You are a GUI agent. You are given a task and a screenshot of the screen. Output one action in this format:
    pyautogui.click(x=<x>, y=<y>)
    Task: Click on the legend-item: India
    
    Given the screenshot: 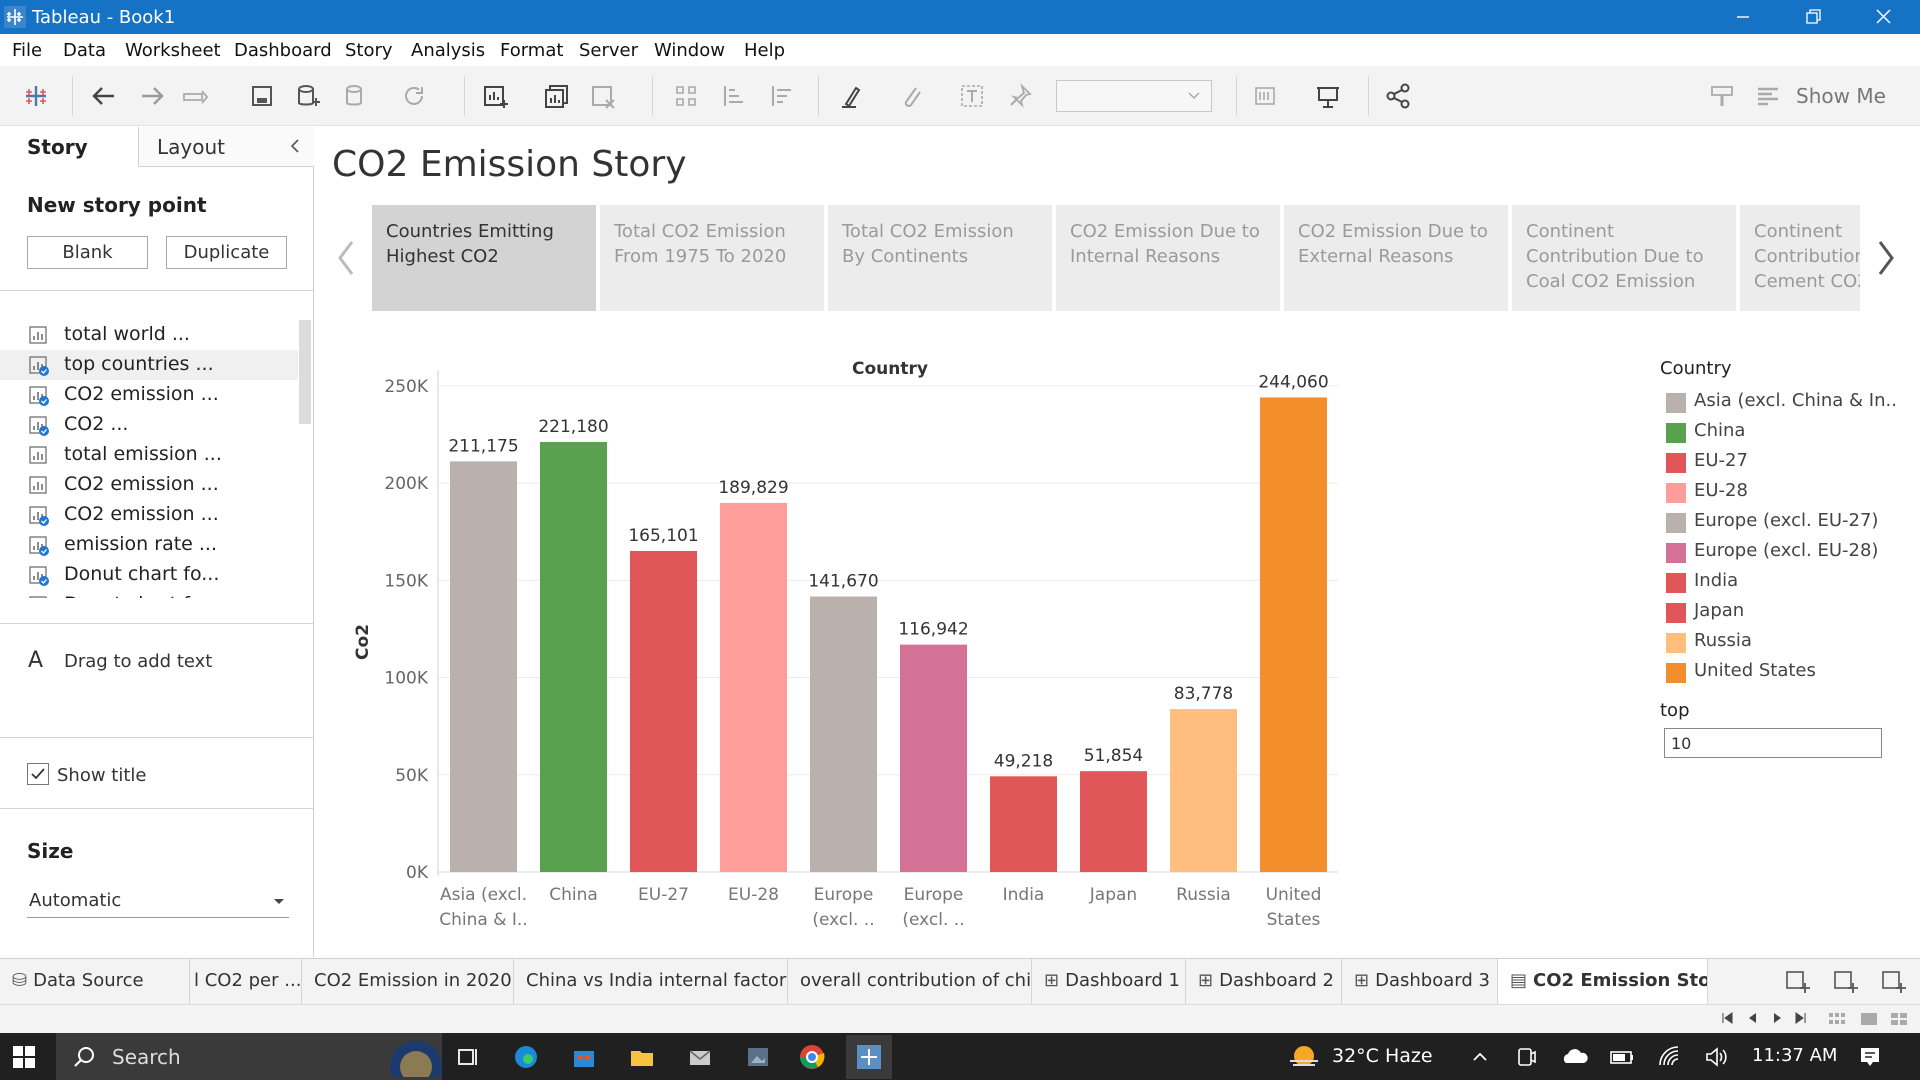 What is the action you would take?
    pyautogui.click(x=1780, y=582)
    